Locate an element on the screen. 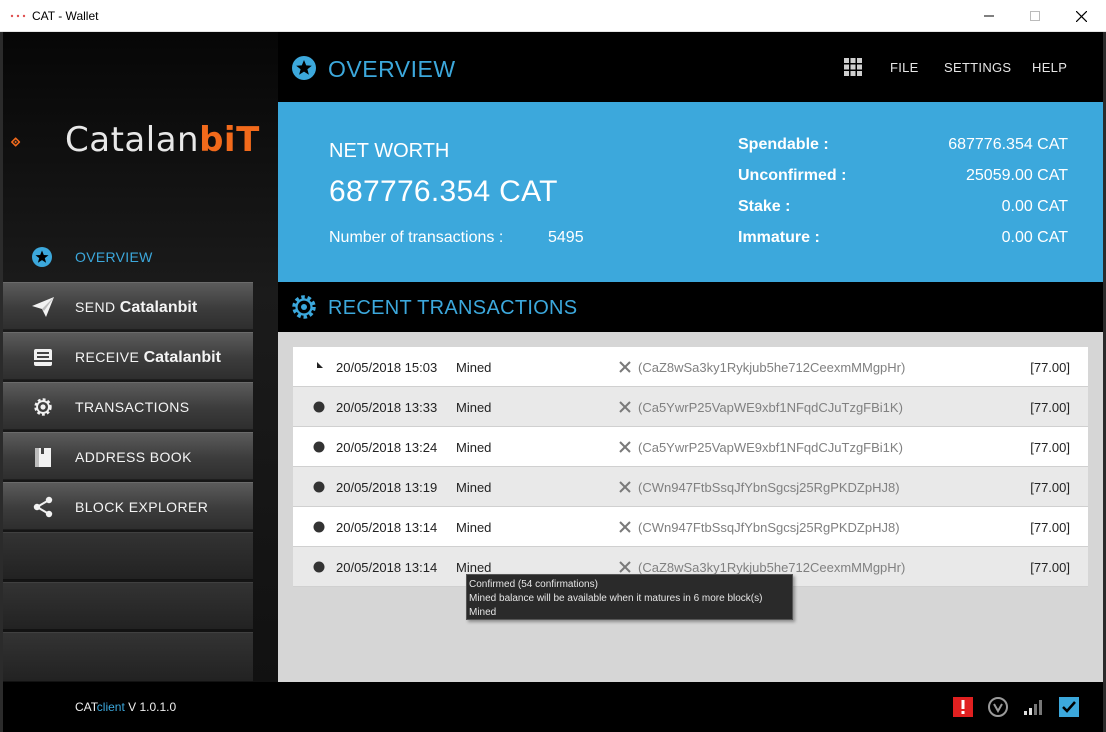  tx-date: 20/05/2018 13:24 is located at coordinates (387, 447).